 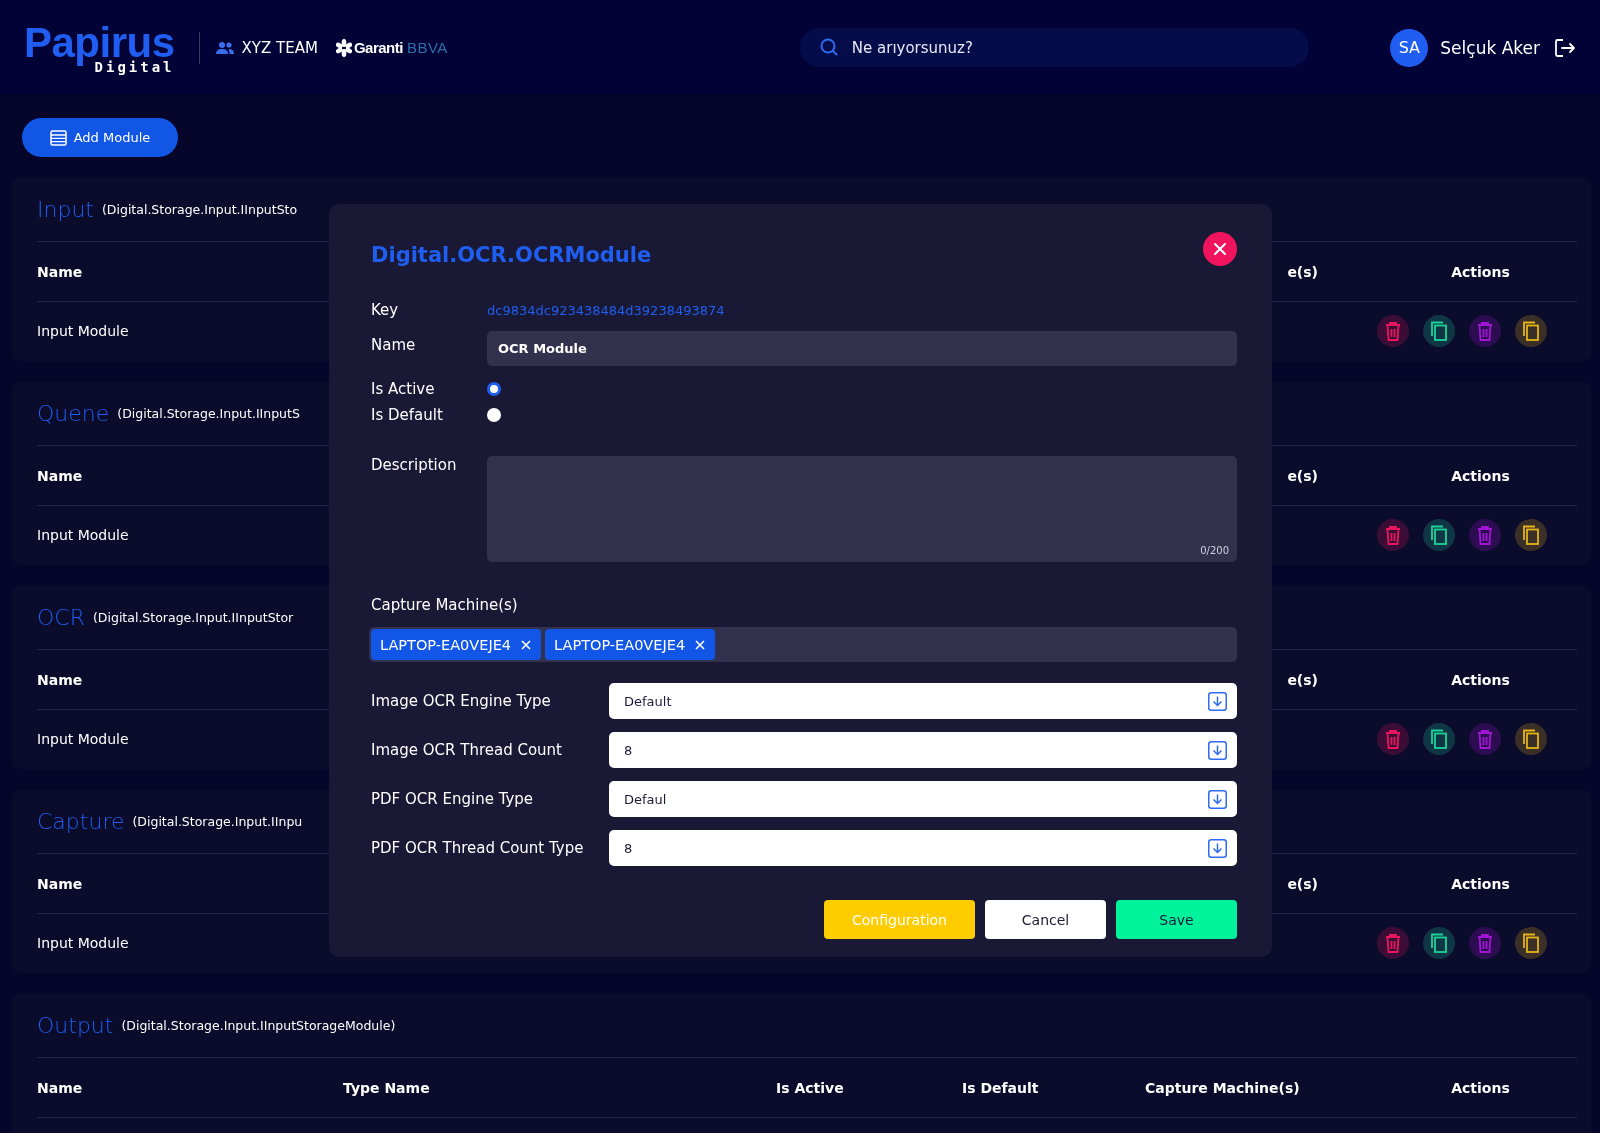 What do you see at coordinates (199, 209) in the screenshot?
I see `section-subtitle: (Digital.Storage.Input.IInputSto` at bounding box center [199, 209].